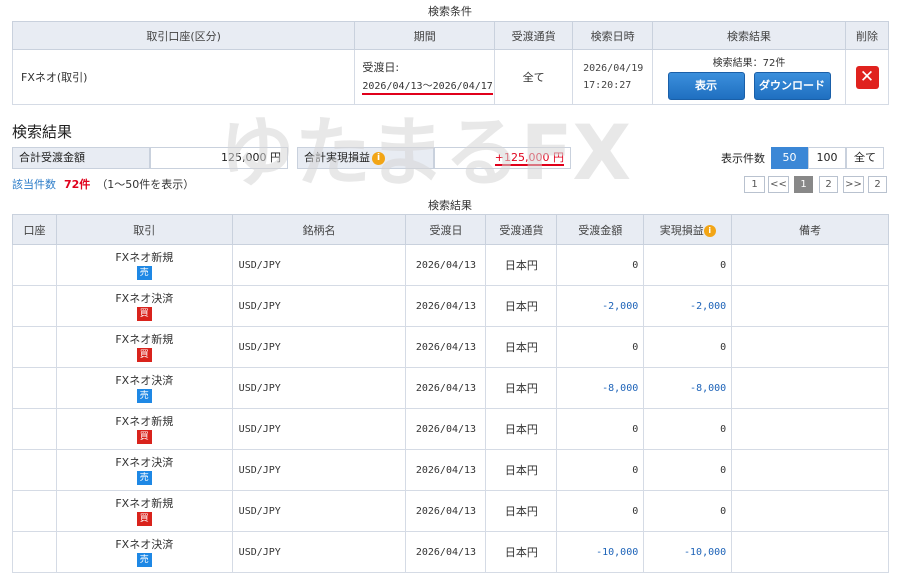 This screenshot has width=900, height=578. Describe the element at coordinates (803, 184) in the screenshot. I see `pager-page-1: 1` at that location.